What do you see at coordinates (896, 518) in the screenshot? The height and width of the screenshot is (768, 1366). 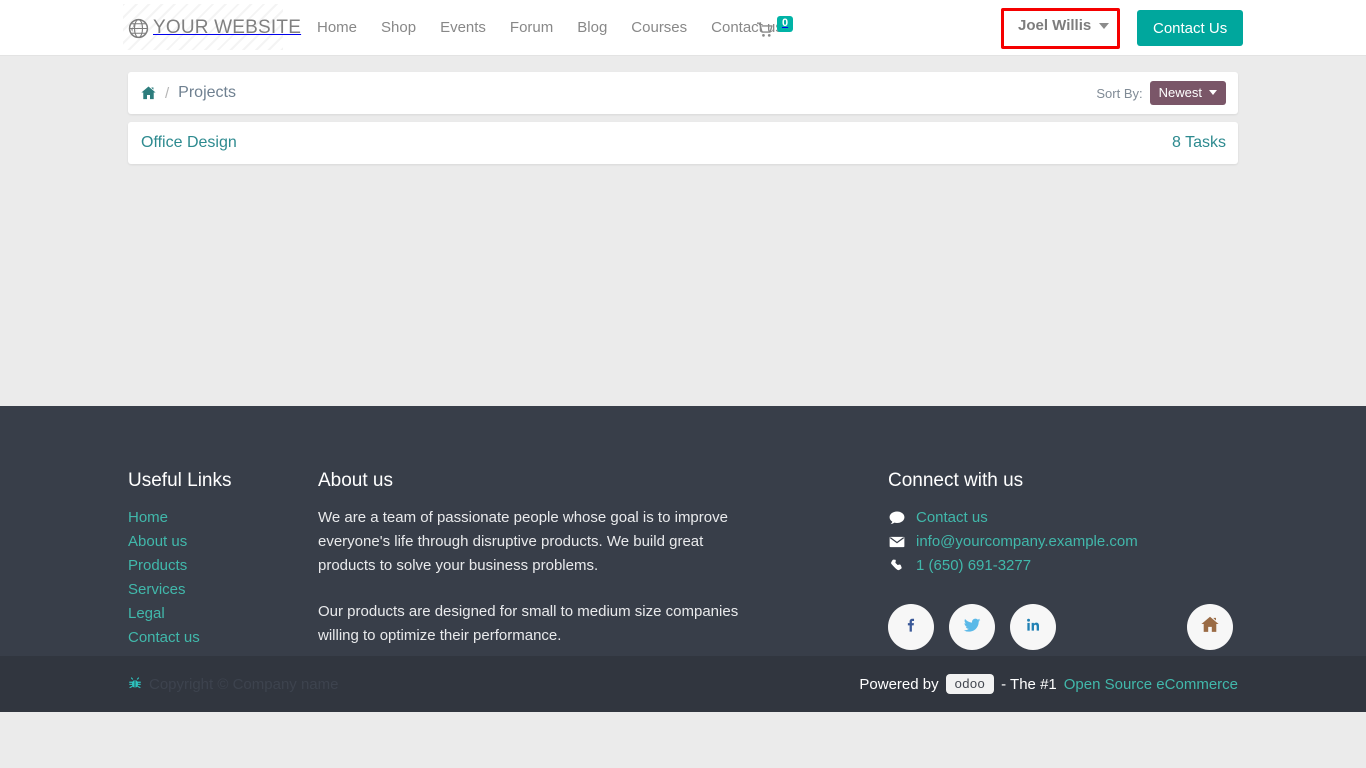 I see `comment-icon` at bounding box center [896, 518].